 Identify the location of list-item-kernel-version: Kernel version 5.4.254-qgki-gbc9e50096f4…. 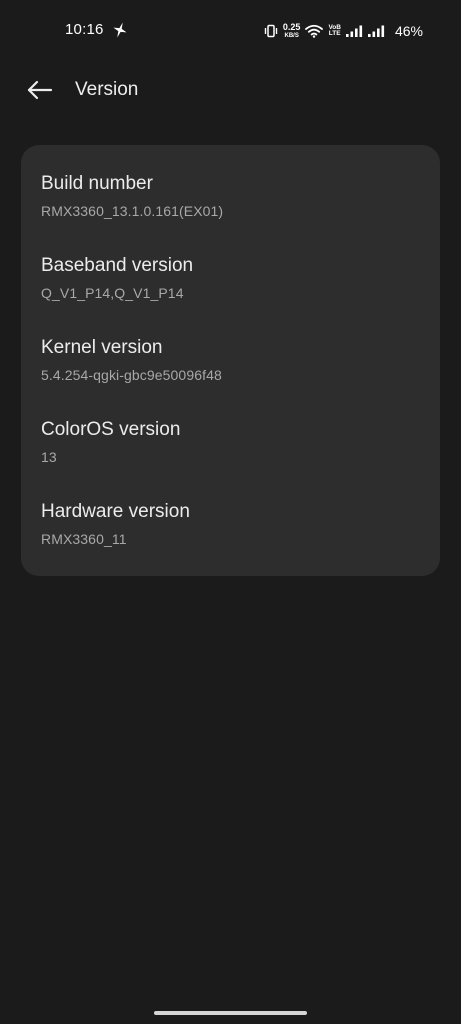
(230, 350).